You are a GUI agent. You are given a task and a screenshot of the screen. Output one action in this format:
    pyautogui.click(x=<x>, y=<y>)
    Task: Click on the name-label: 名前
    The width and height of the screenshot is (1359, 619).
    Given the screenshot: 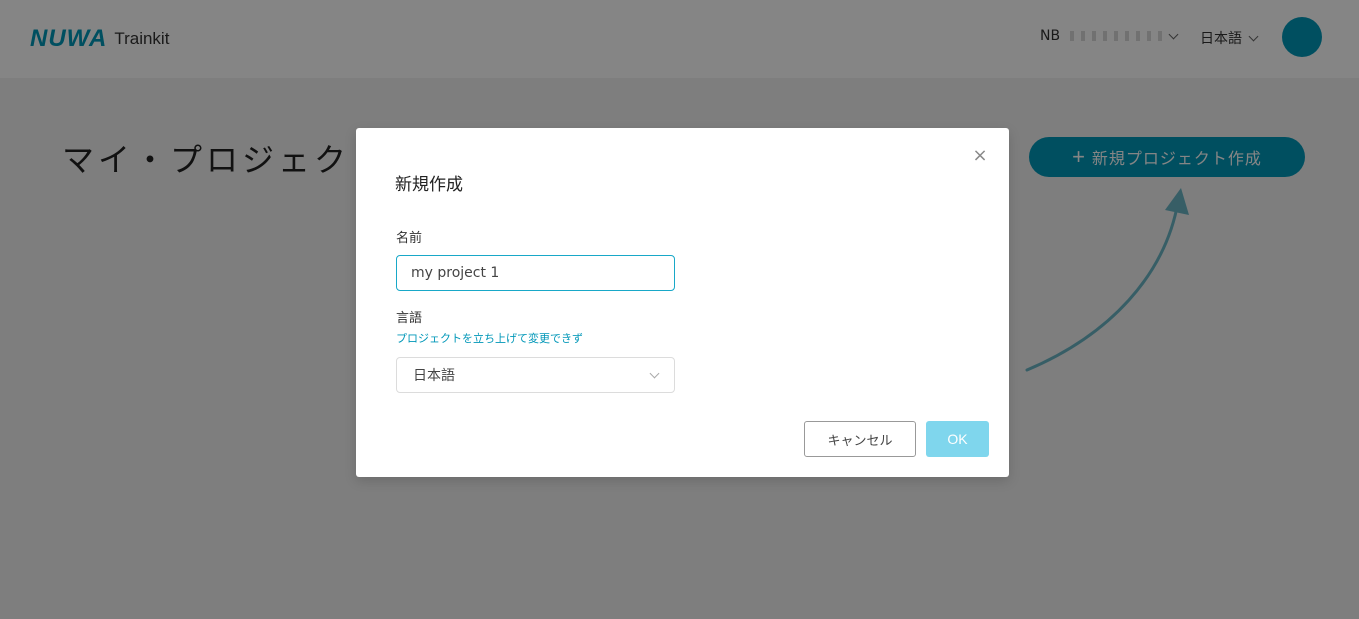 What is the action you would take?
    pyautogui.click(x=409, y=238)
    